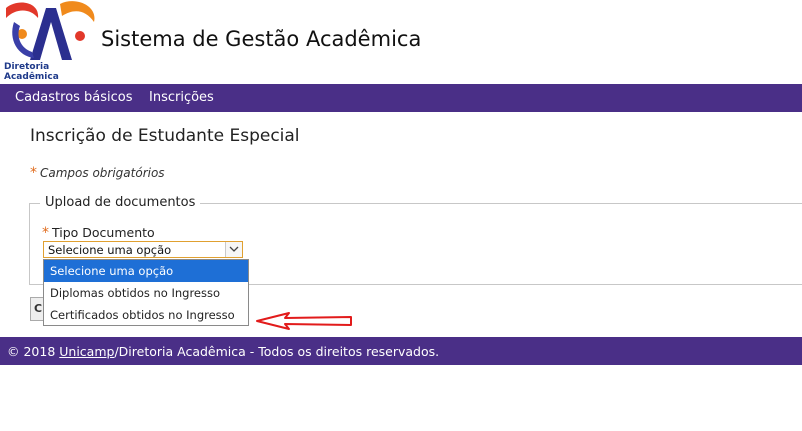  What do you see at coordinates (74, 97) in the screenshot?
I see `nav-item-cadastros-basicos: Cadastros básicos` at bounding box center [74, 97].